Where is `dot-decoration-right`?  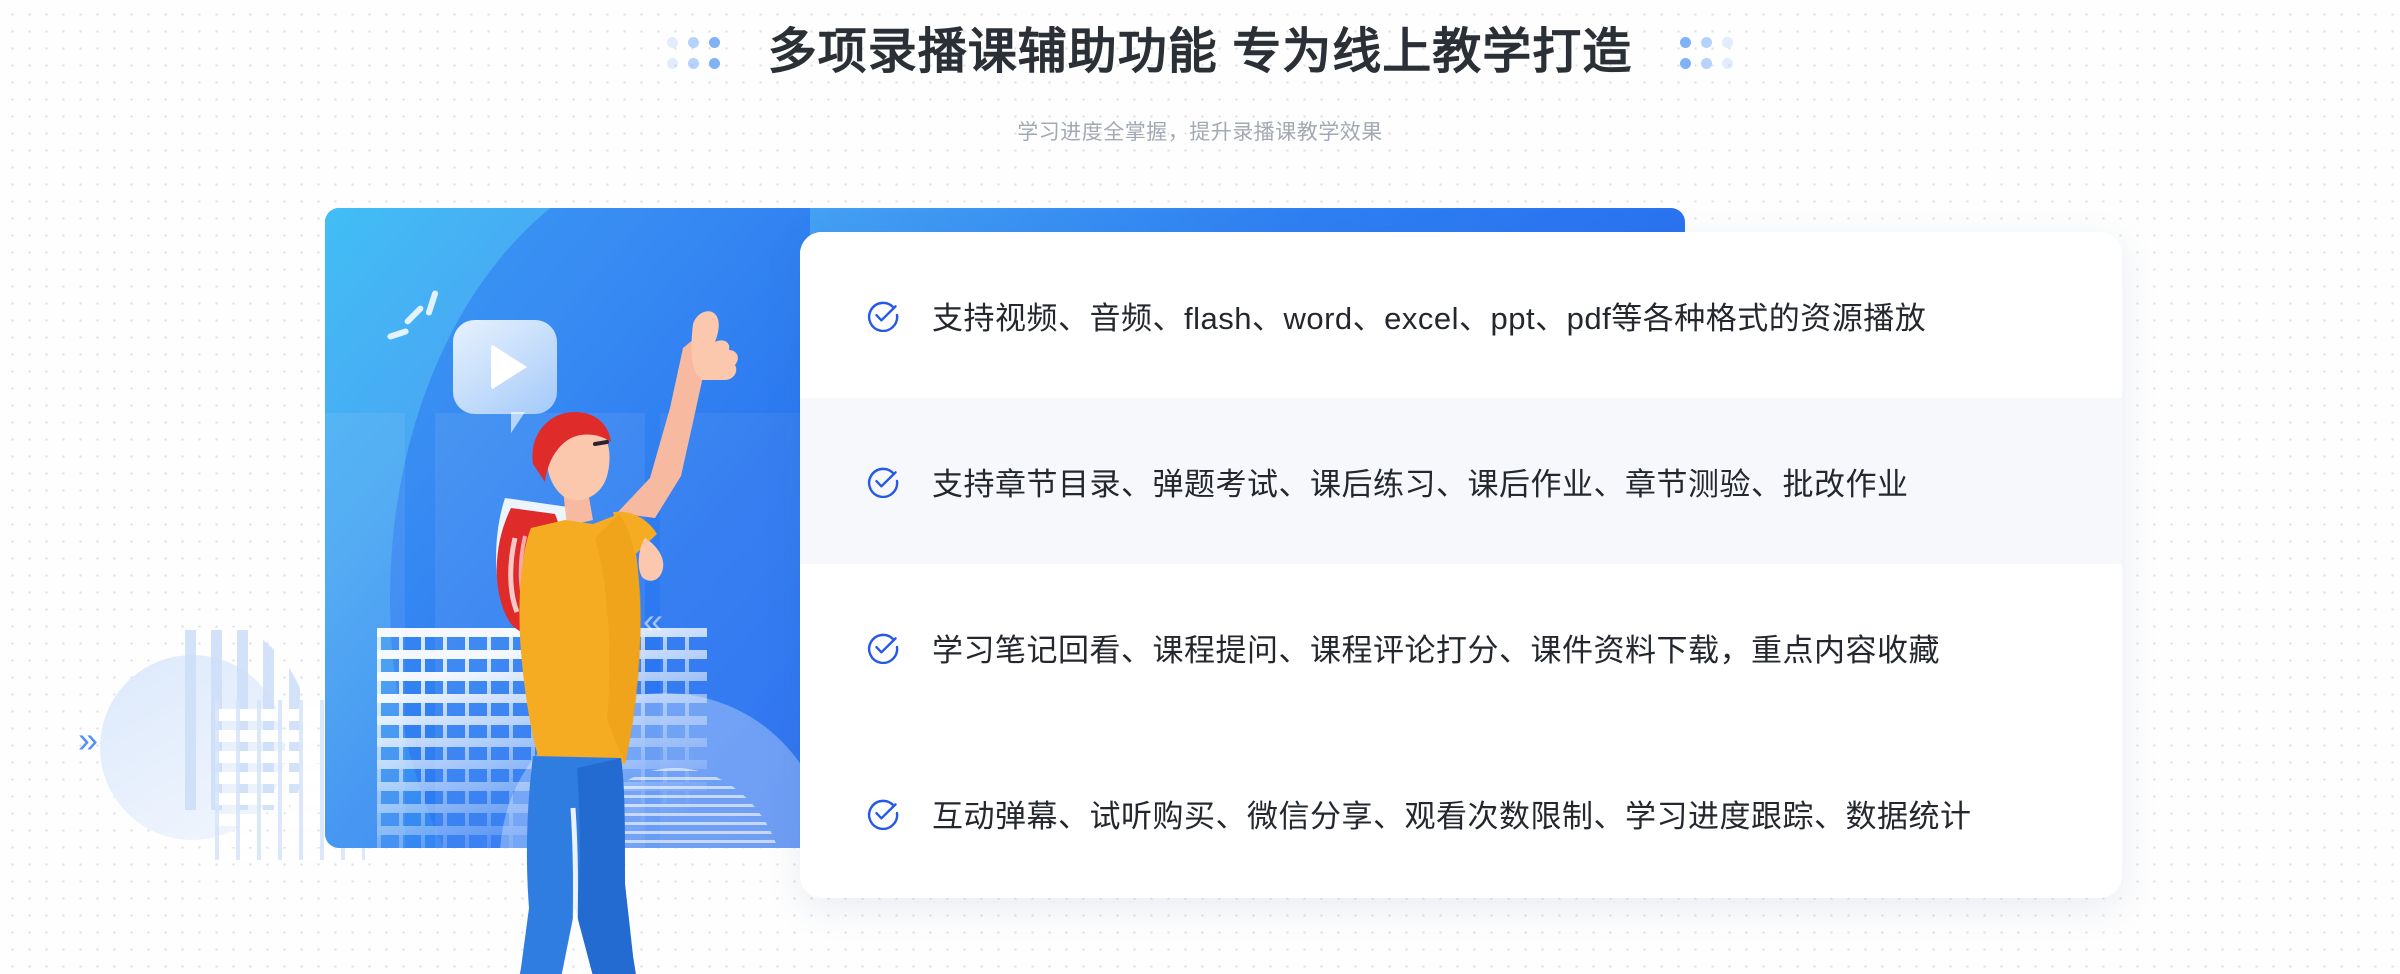 dot-decoration-right is located at coordinates (1707, 52).